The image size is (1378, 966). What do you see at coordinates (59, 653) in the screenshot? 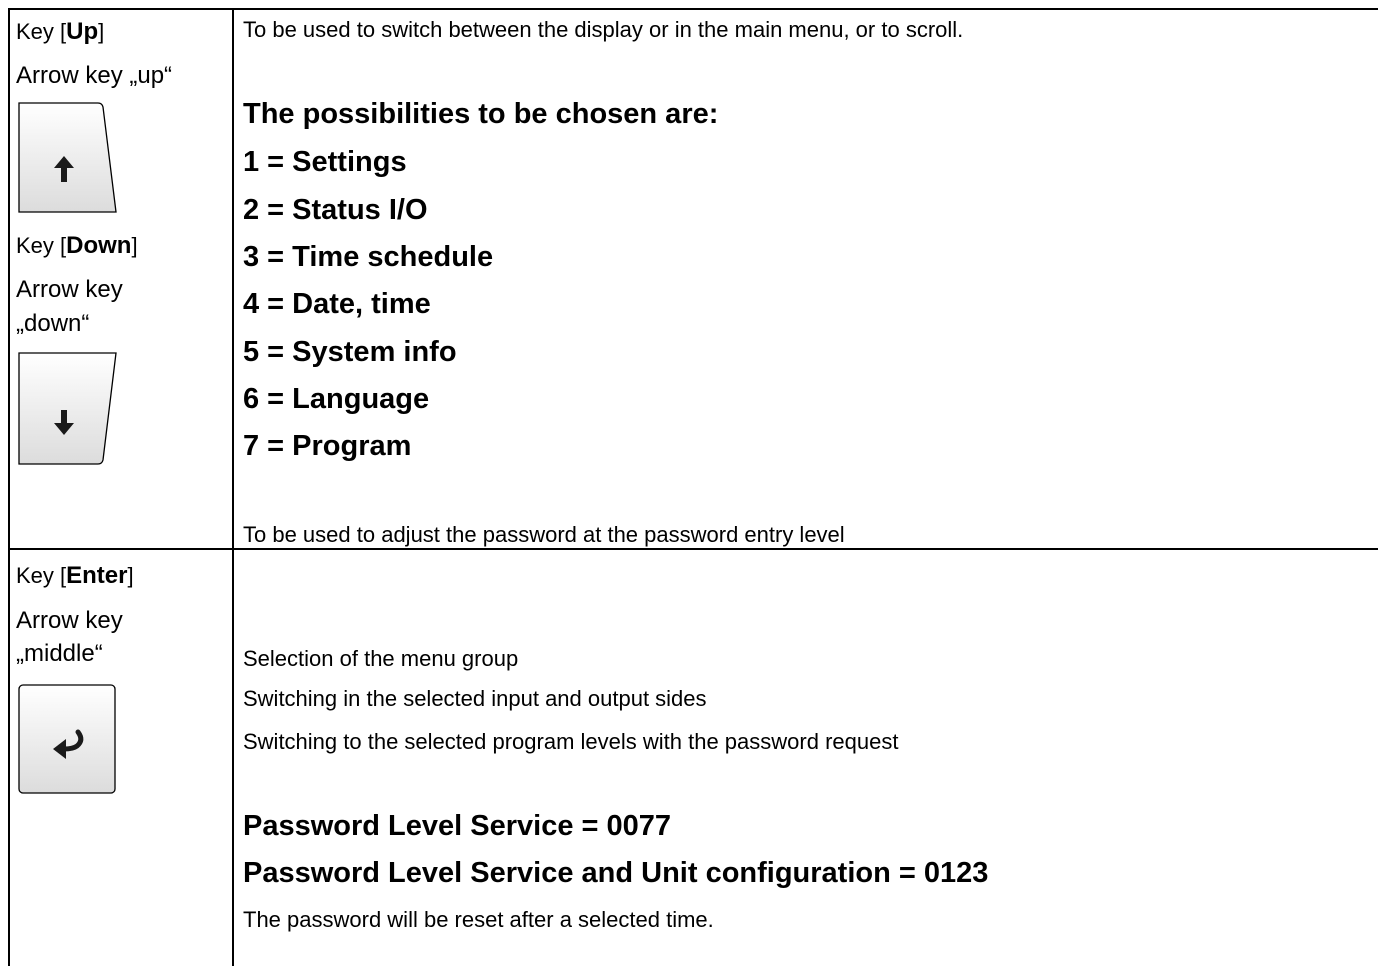
I see `key-enter-description-line2: „middle“` at bounding box center [59, 653].